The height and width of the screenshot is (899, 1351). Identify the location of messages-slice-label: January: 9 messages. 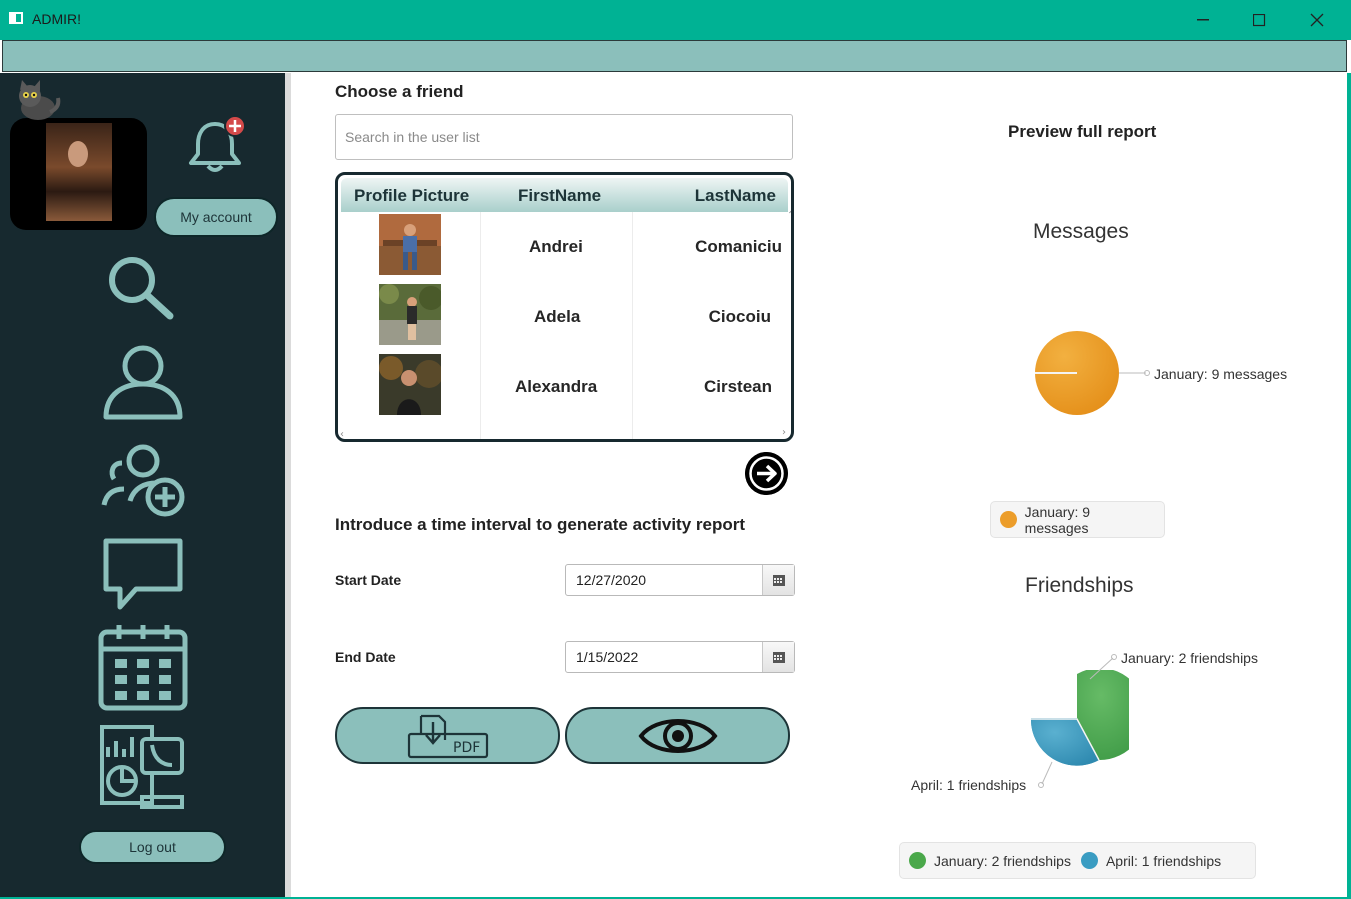
(1221, 374).